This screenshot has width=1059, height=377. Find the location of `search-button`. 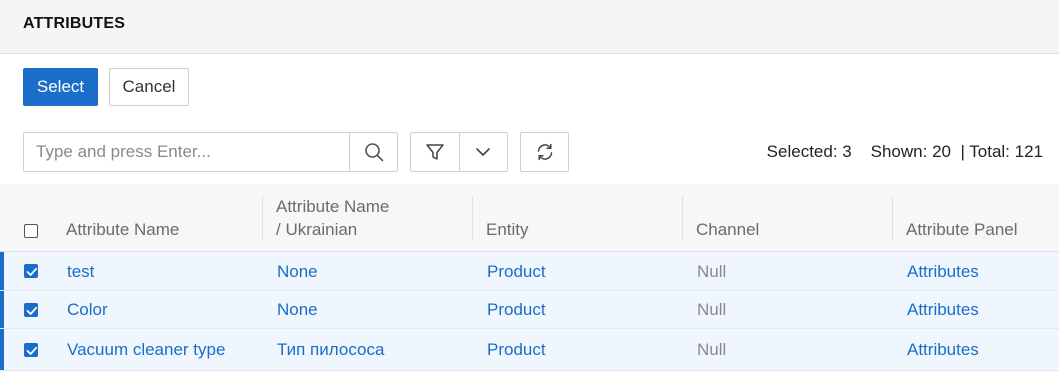

search-button is located at coordinates (373, 152).